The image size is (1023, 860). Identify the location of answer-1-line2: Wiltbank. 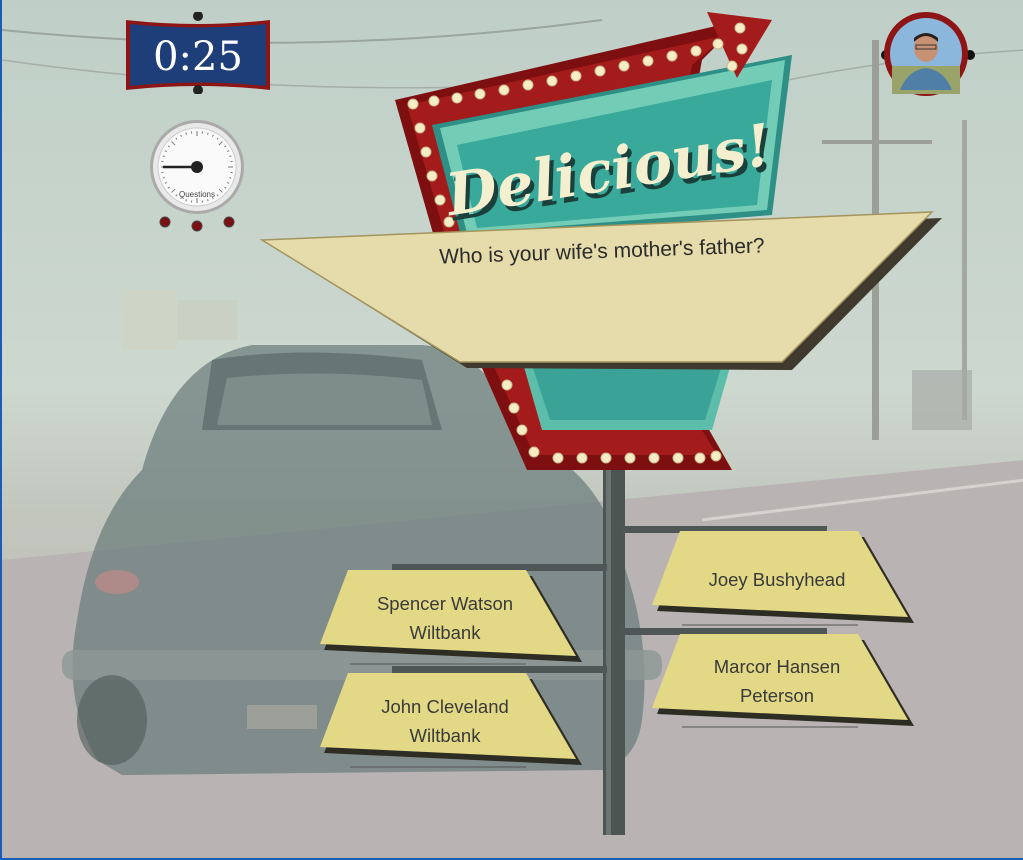
(445, 632).